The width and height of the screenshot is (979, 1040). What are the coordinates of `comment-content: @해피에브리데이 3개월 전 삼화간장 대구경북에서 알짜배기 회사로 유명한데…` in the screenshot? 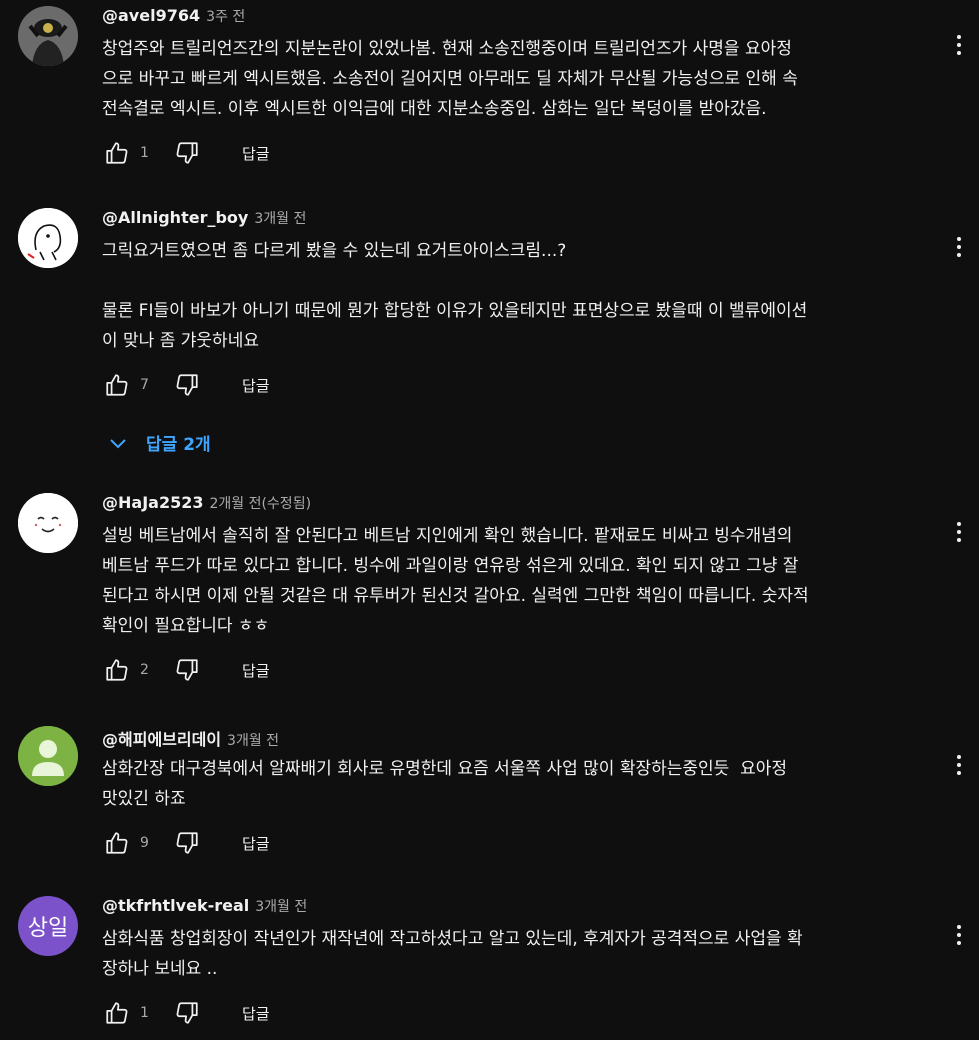 It's located at (522, 792).